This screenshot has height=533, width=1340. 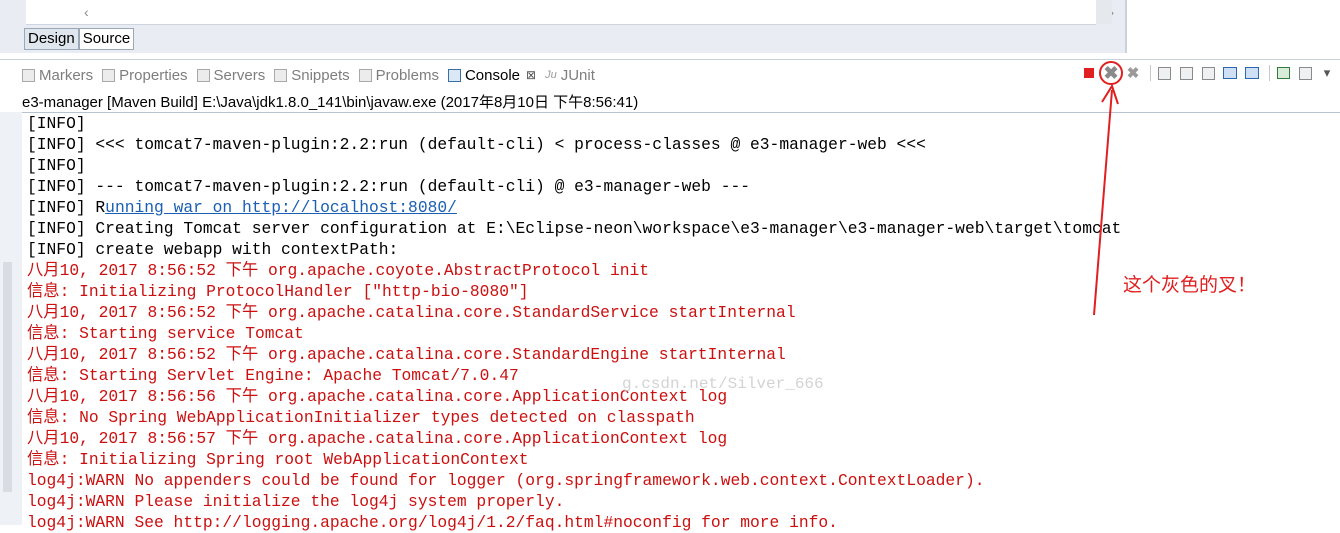 What do you see at coordinates (28, 75) in the screenshot?
I see `markers-icon` at bounding box center [28, 75].